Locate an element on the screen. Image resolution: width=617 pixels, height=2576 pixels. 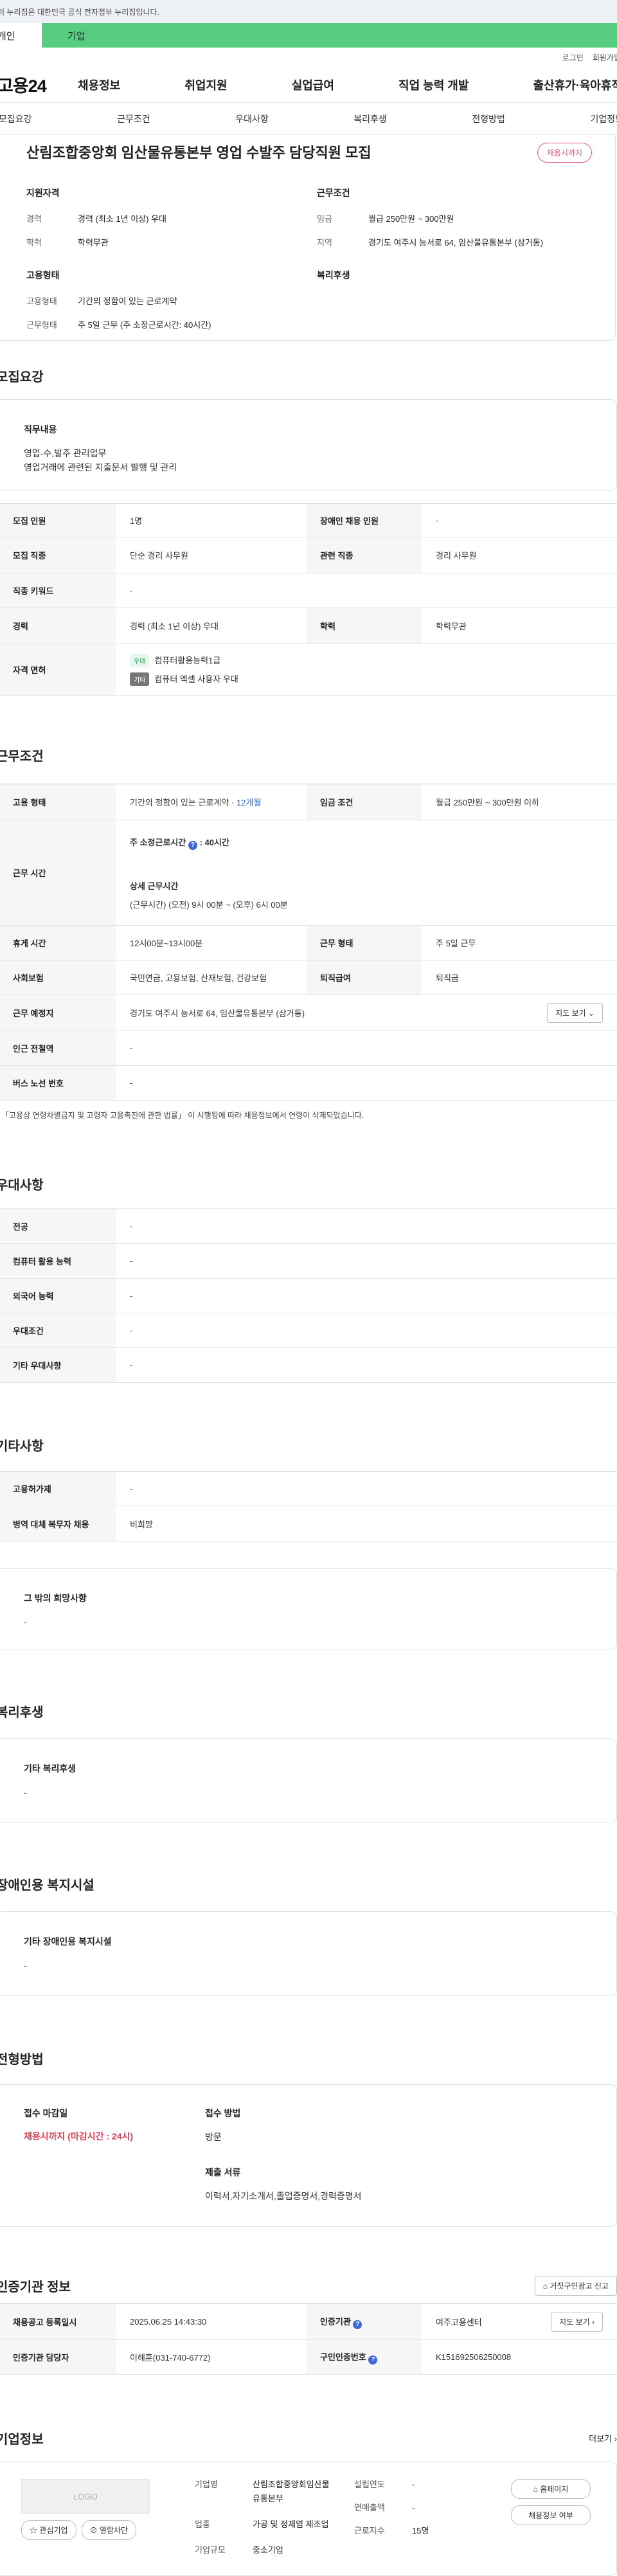
table-key: 인증기관 담당자 is located at coordinates (58, 2357).